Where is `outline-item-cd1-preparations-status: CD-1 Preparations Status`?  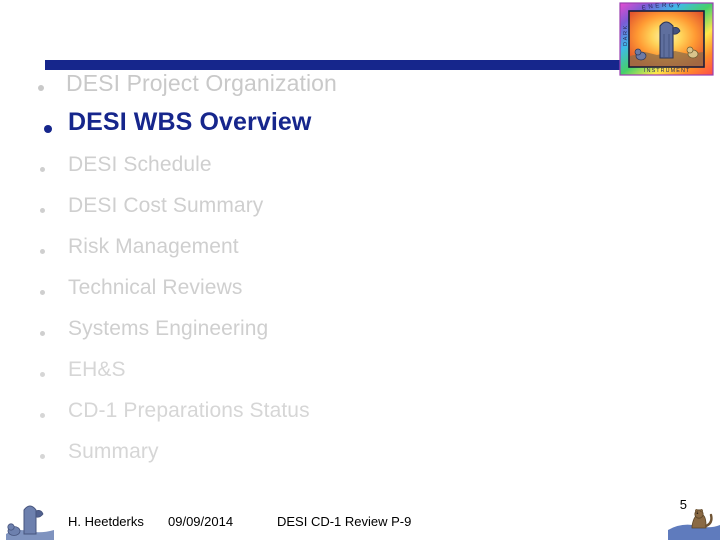 outline-item-cd1-preparations-status: CD-1 Preparations Status is located at coordinates (310, 418).